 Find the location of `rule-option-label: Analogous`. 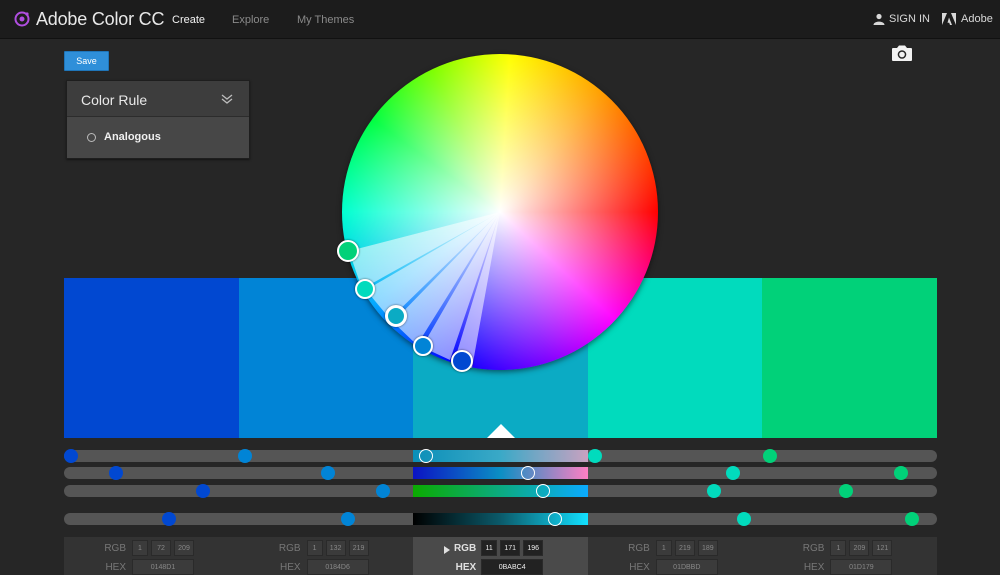

rule-option-label: Analogous is located at coordinates (132, 137).